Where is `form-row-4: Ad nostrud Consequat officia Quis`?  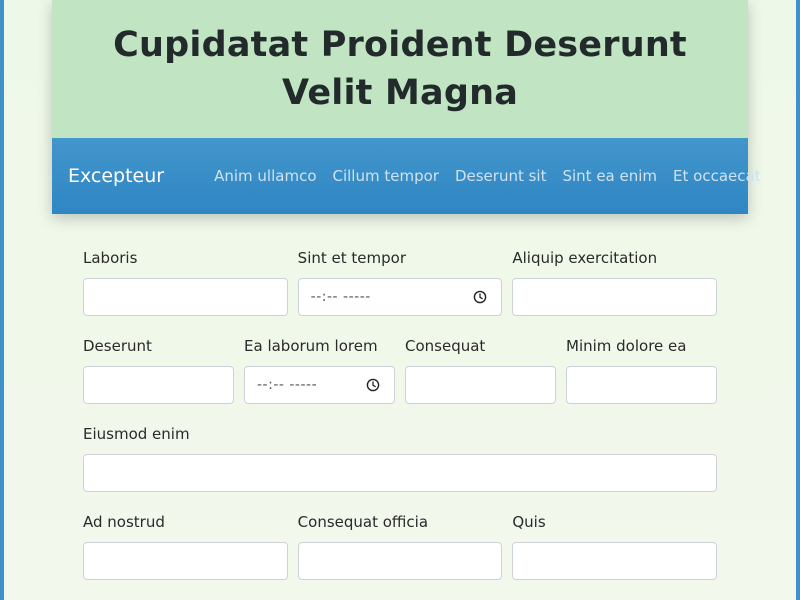
form-row-4: Ad nostrud Consequat officia Quis is located at coordinates (400, 546).